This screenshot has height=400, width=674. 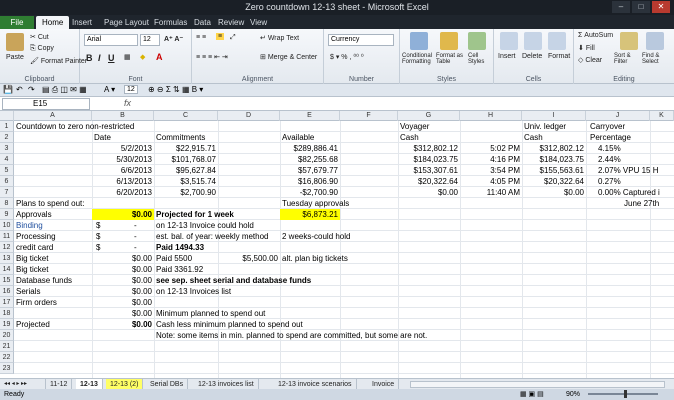 I want to click on row-header: 2, so click(x=7, y=137).